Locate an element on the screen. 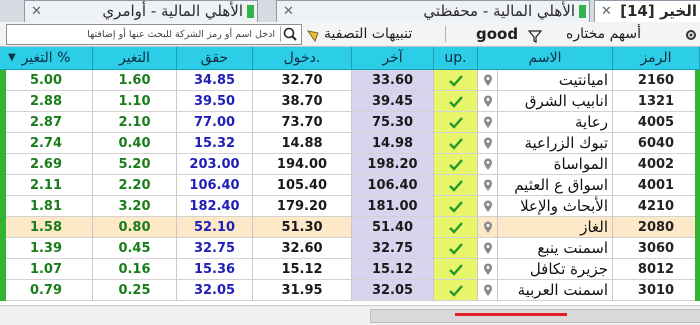  cell-pct: 2.88 is located at coordinates (46, 101).